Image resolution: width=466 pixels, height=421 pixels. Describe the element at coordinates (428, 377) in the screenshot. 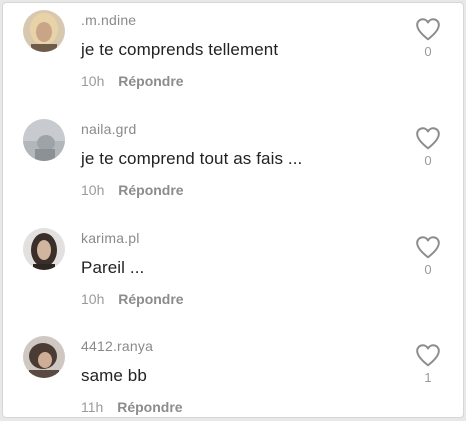

I see `like-count: 1` at that location.